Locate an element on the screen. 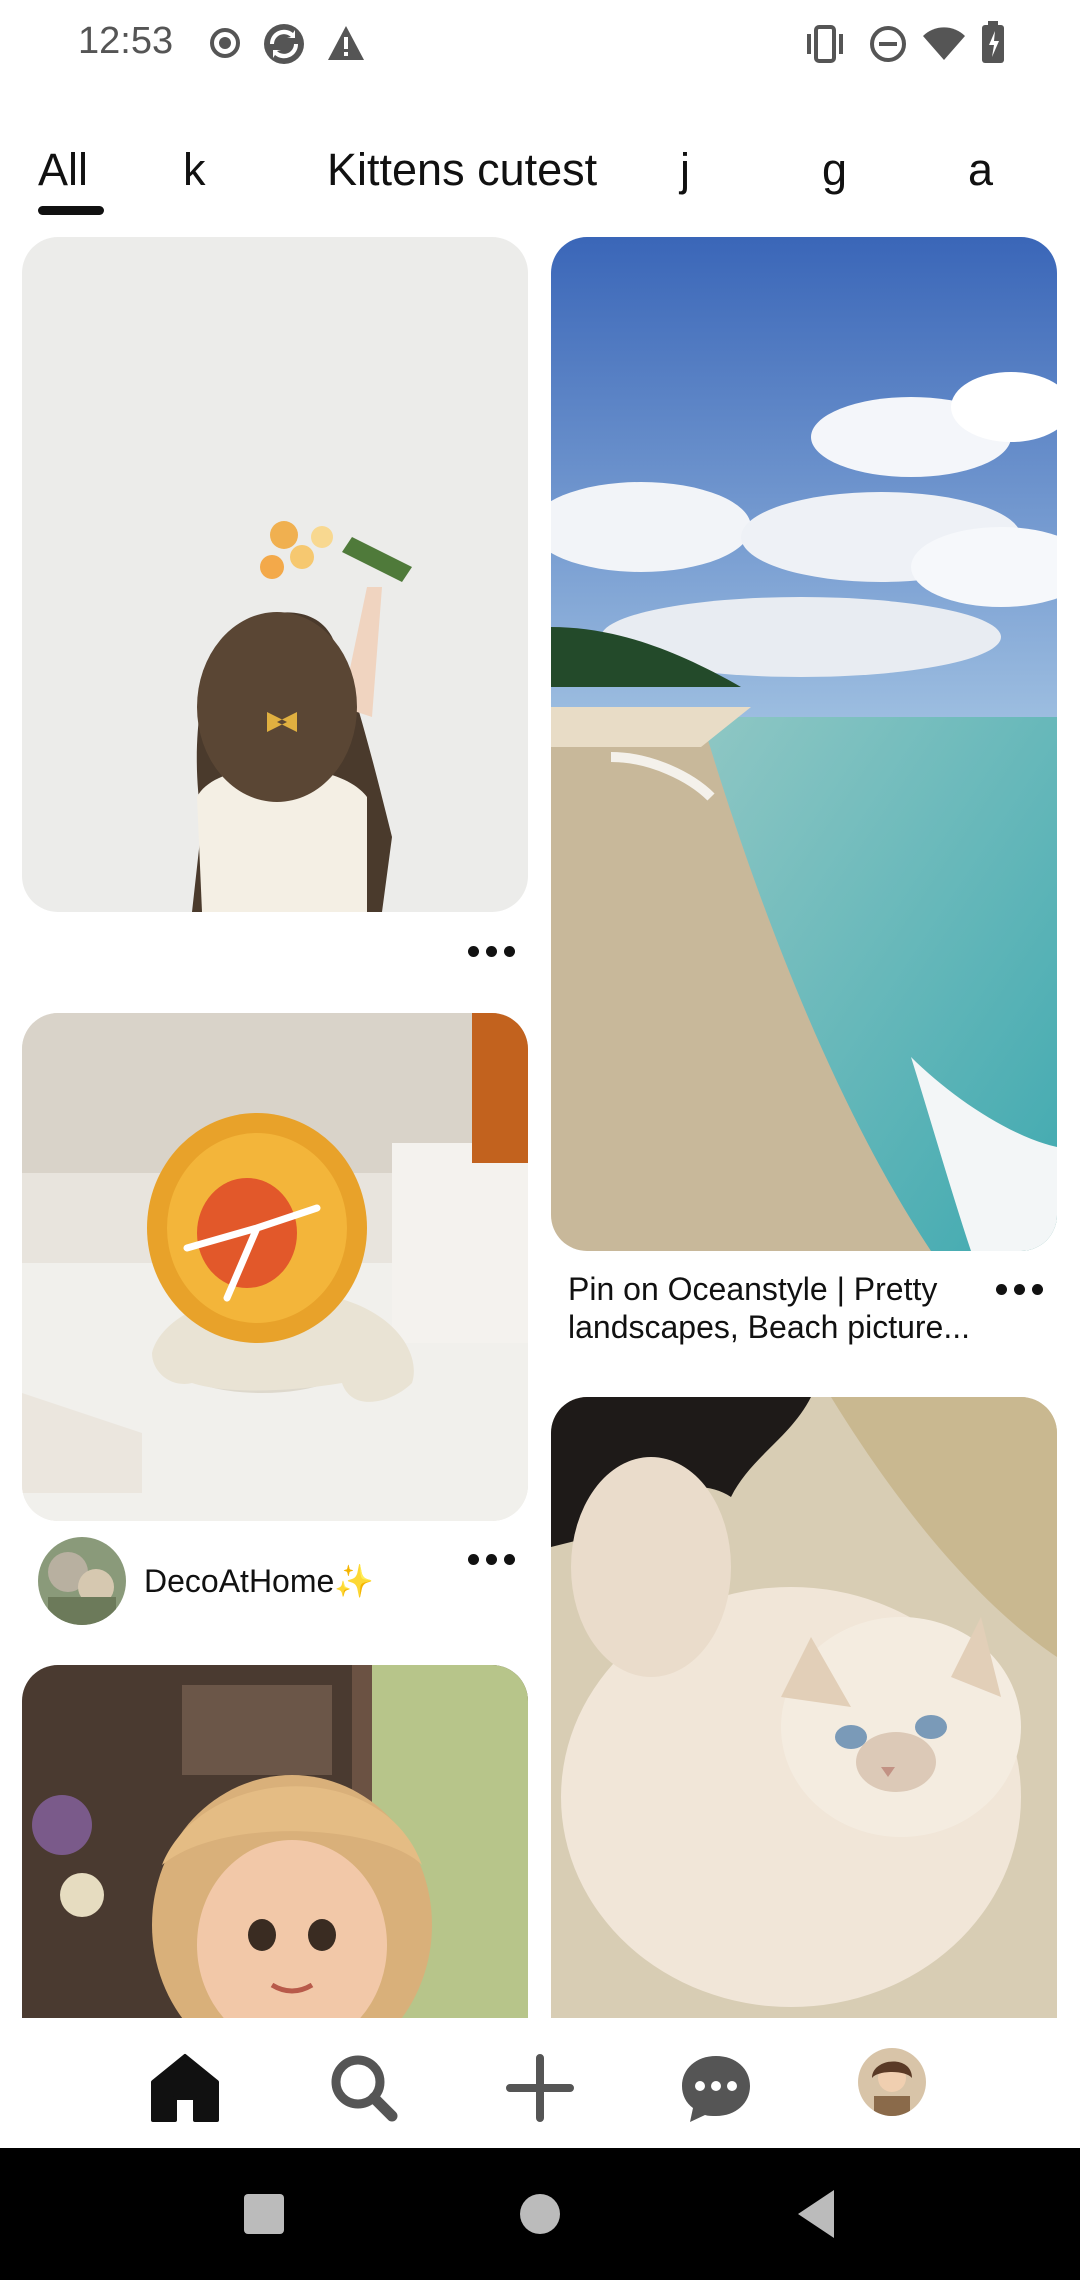  bottom-navigation is located at coordinates (540, 2083).